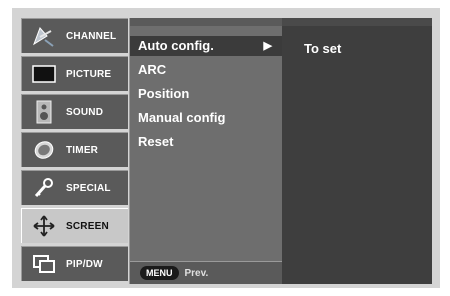 Image resolution: width=450 pixels, height=296 pixels. Describe the element at coordinates (85, 112) in the screenshot. I see `menu-item-label: SOUND` at that location.